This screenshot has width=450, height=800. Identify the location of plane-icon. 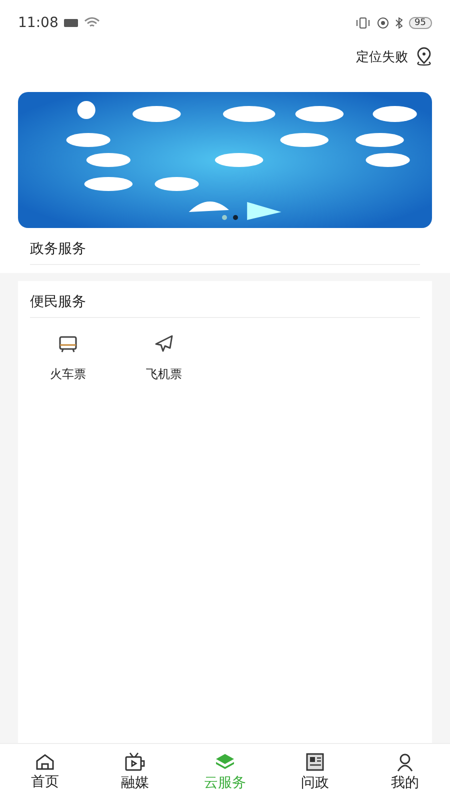
(164, 344).